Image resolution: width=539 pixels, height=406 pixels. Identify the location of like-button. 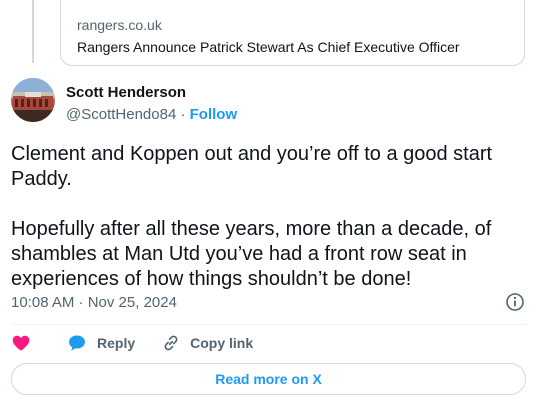
(21, 343).